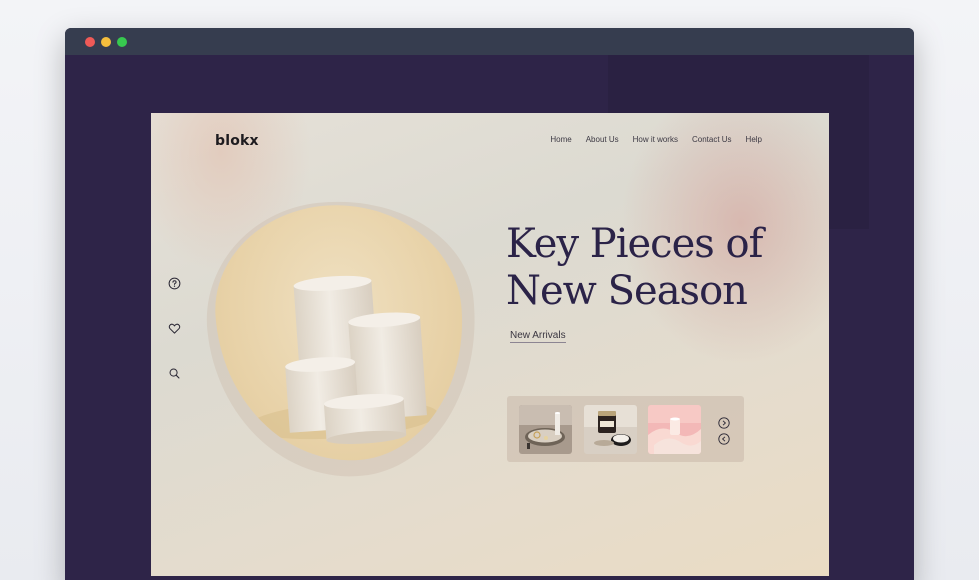 Image resolution: width=979 pixels, height=580 pixels. Describe the element at coordinates (712, 139) in the screenshot. I see `nav-link-contact-us: Contact Us` at that location.